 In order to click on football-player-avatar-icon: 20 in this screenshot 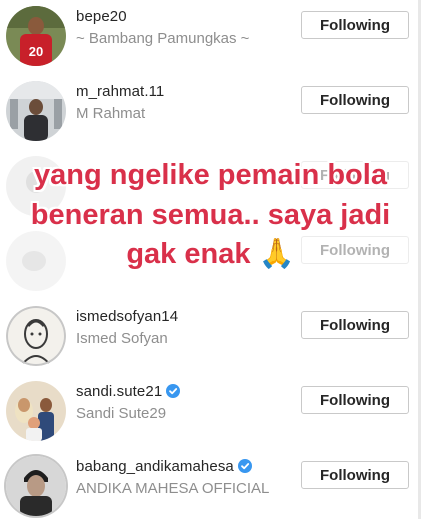, I will do `click(36, 36)`.